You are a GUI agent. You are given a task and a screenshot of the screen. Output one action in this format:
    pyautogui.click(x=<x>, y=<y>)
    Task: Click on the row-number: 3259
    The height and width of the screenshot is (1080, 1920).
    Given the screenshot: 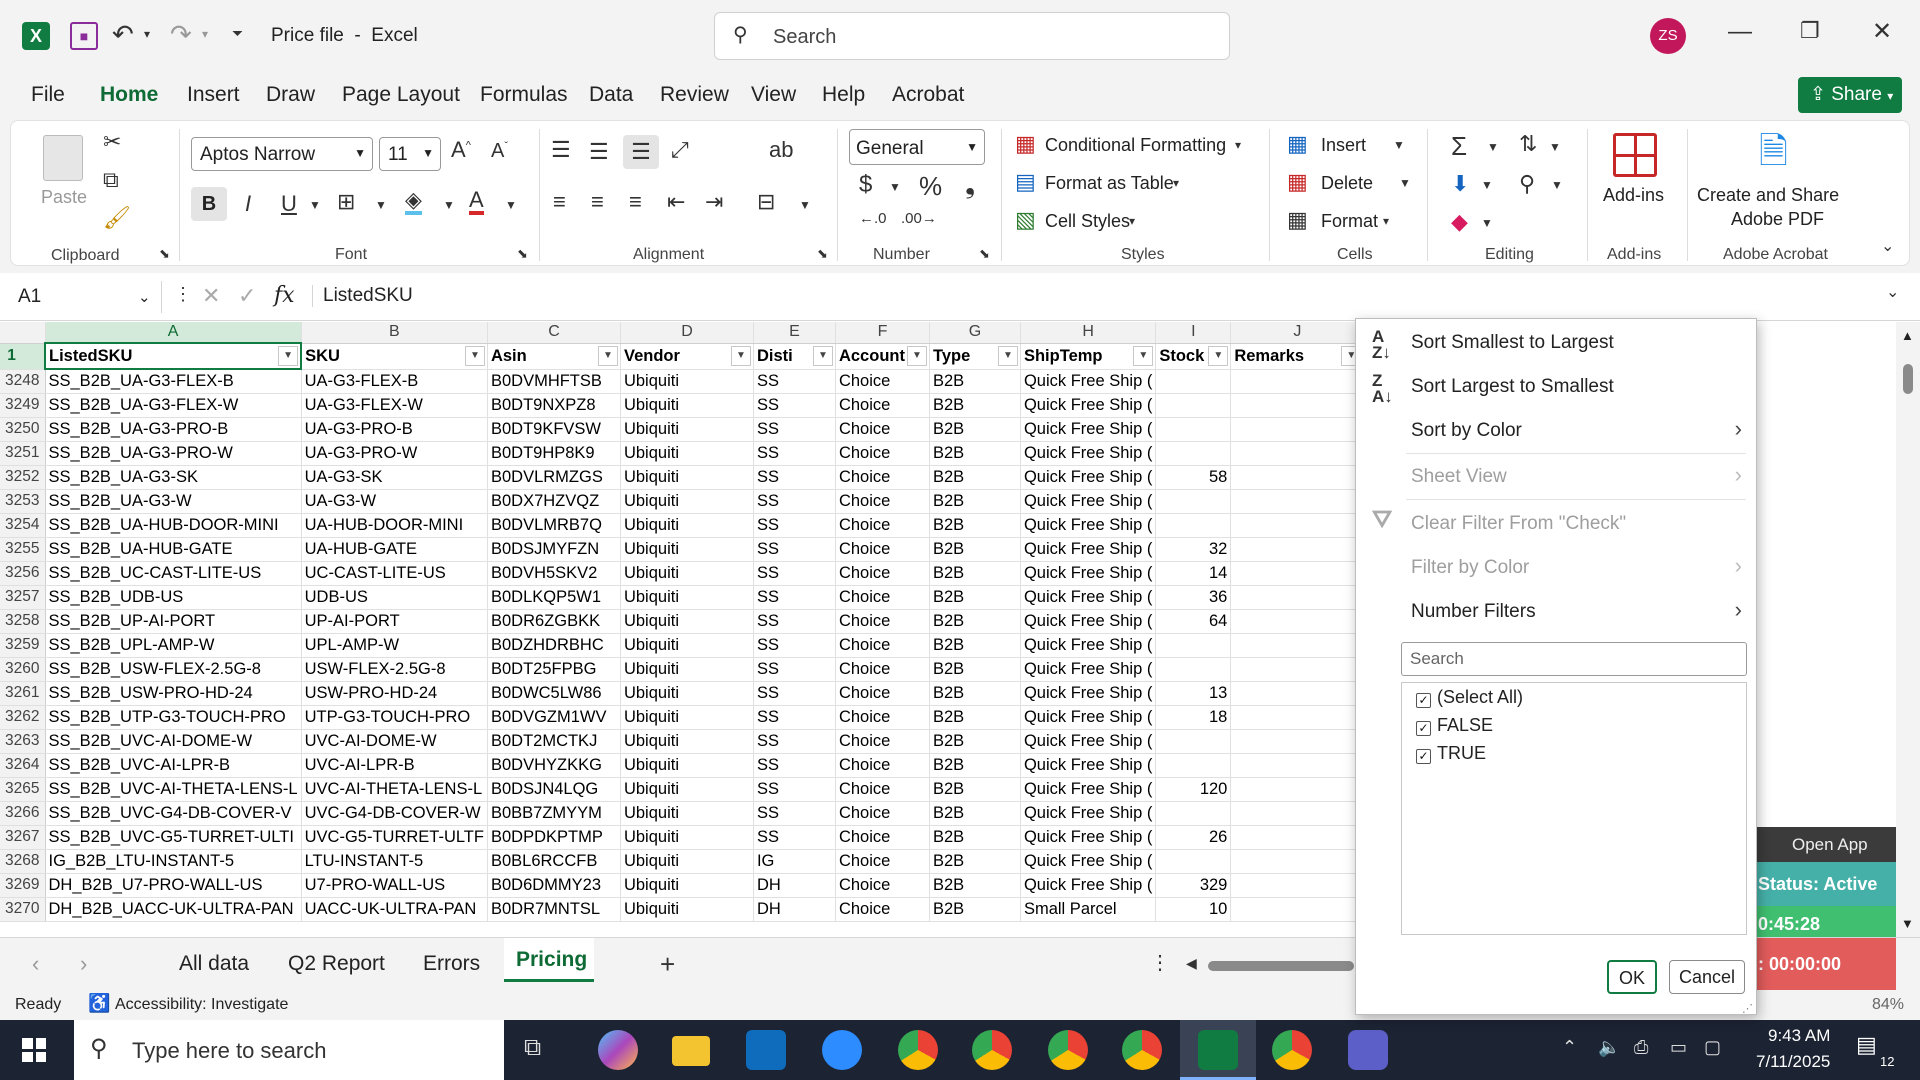 What is the action you would take?
    pyautogui.click(x=23, y=645)
    